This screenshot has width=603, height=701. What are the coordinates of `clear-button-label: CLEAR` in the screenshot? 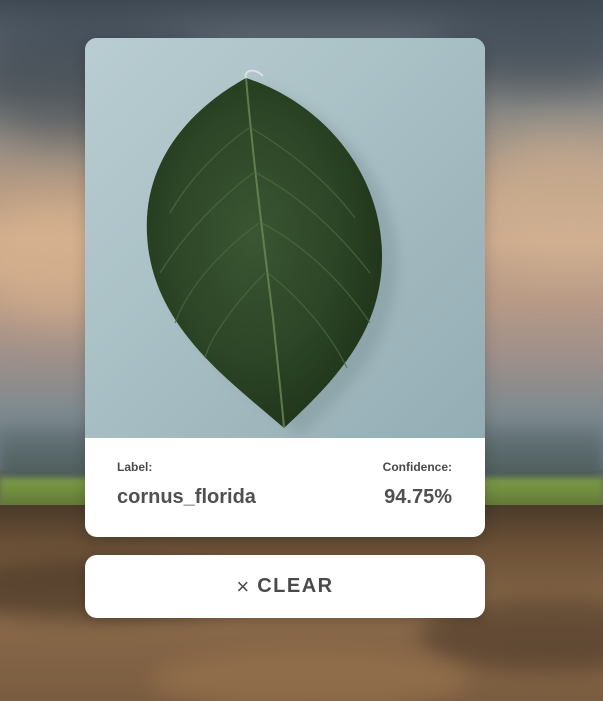 It's located at (295, 586).